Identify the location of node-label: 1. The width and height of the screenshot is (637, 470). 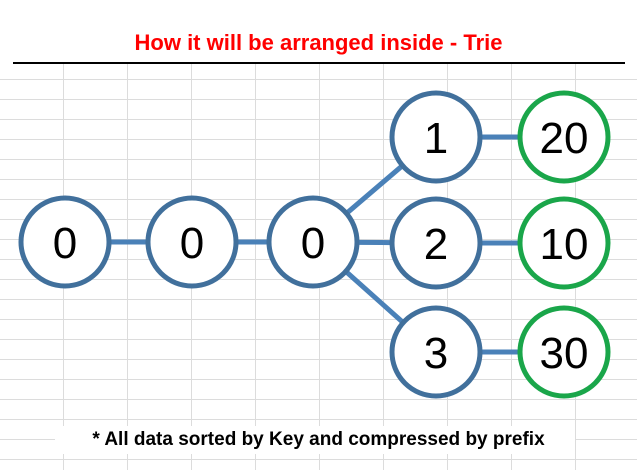
(436, 138).